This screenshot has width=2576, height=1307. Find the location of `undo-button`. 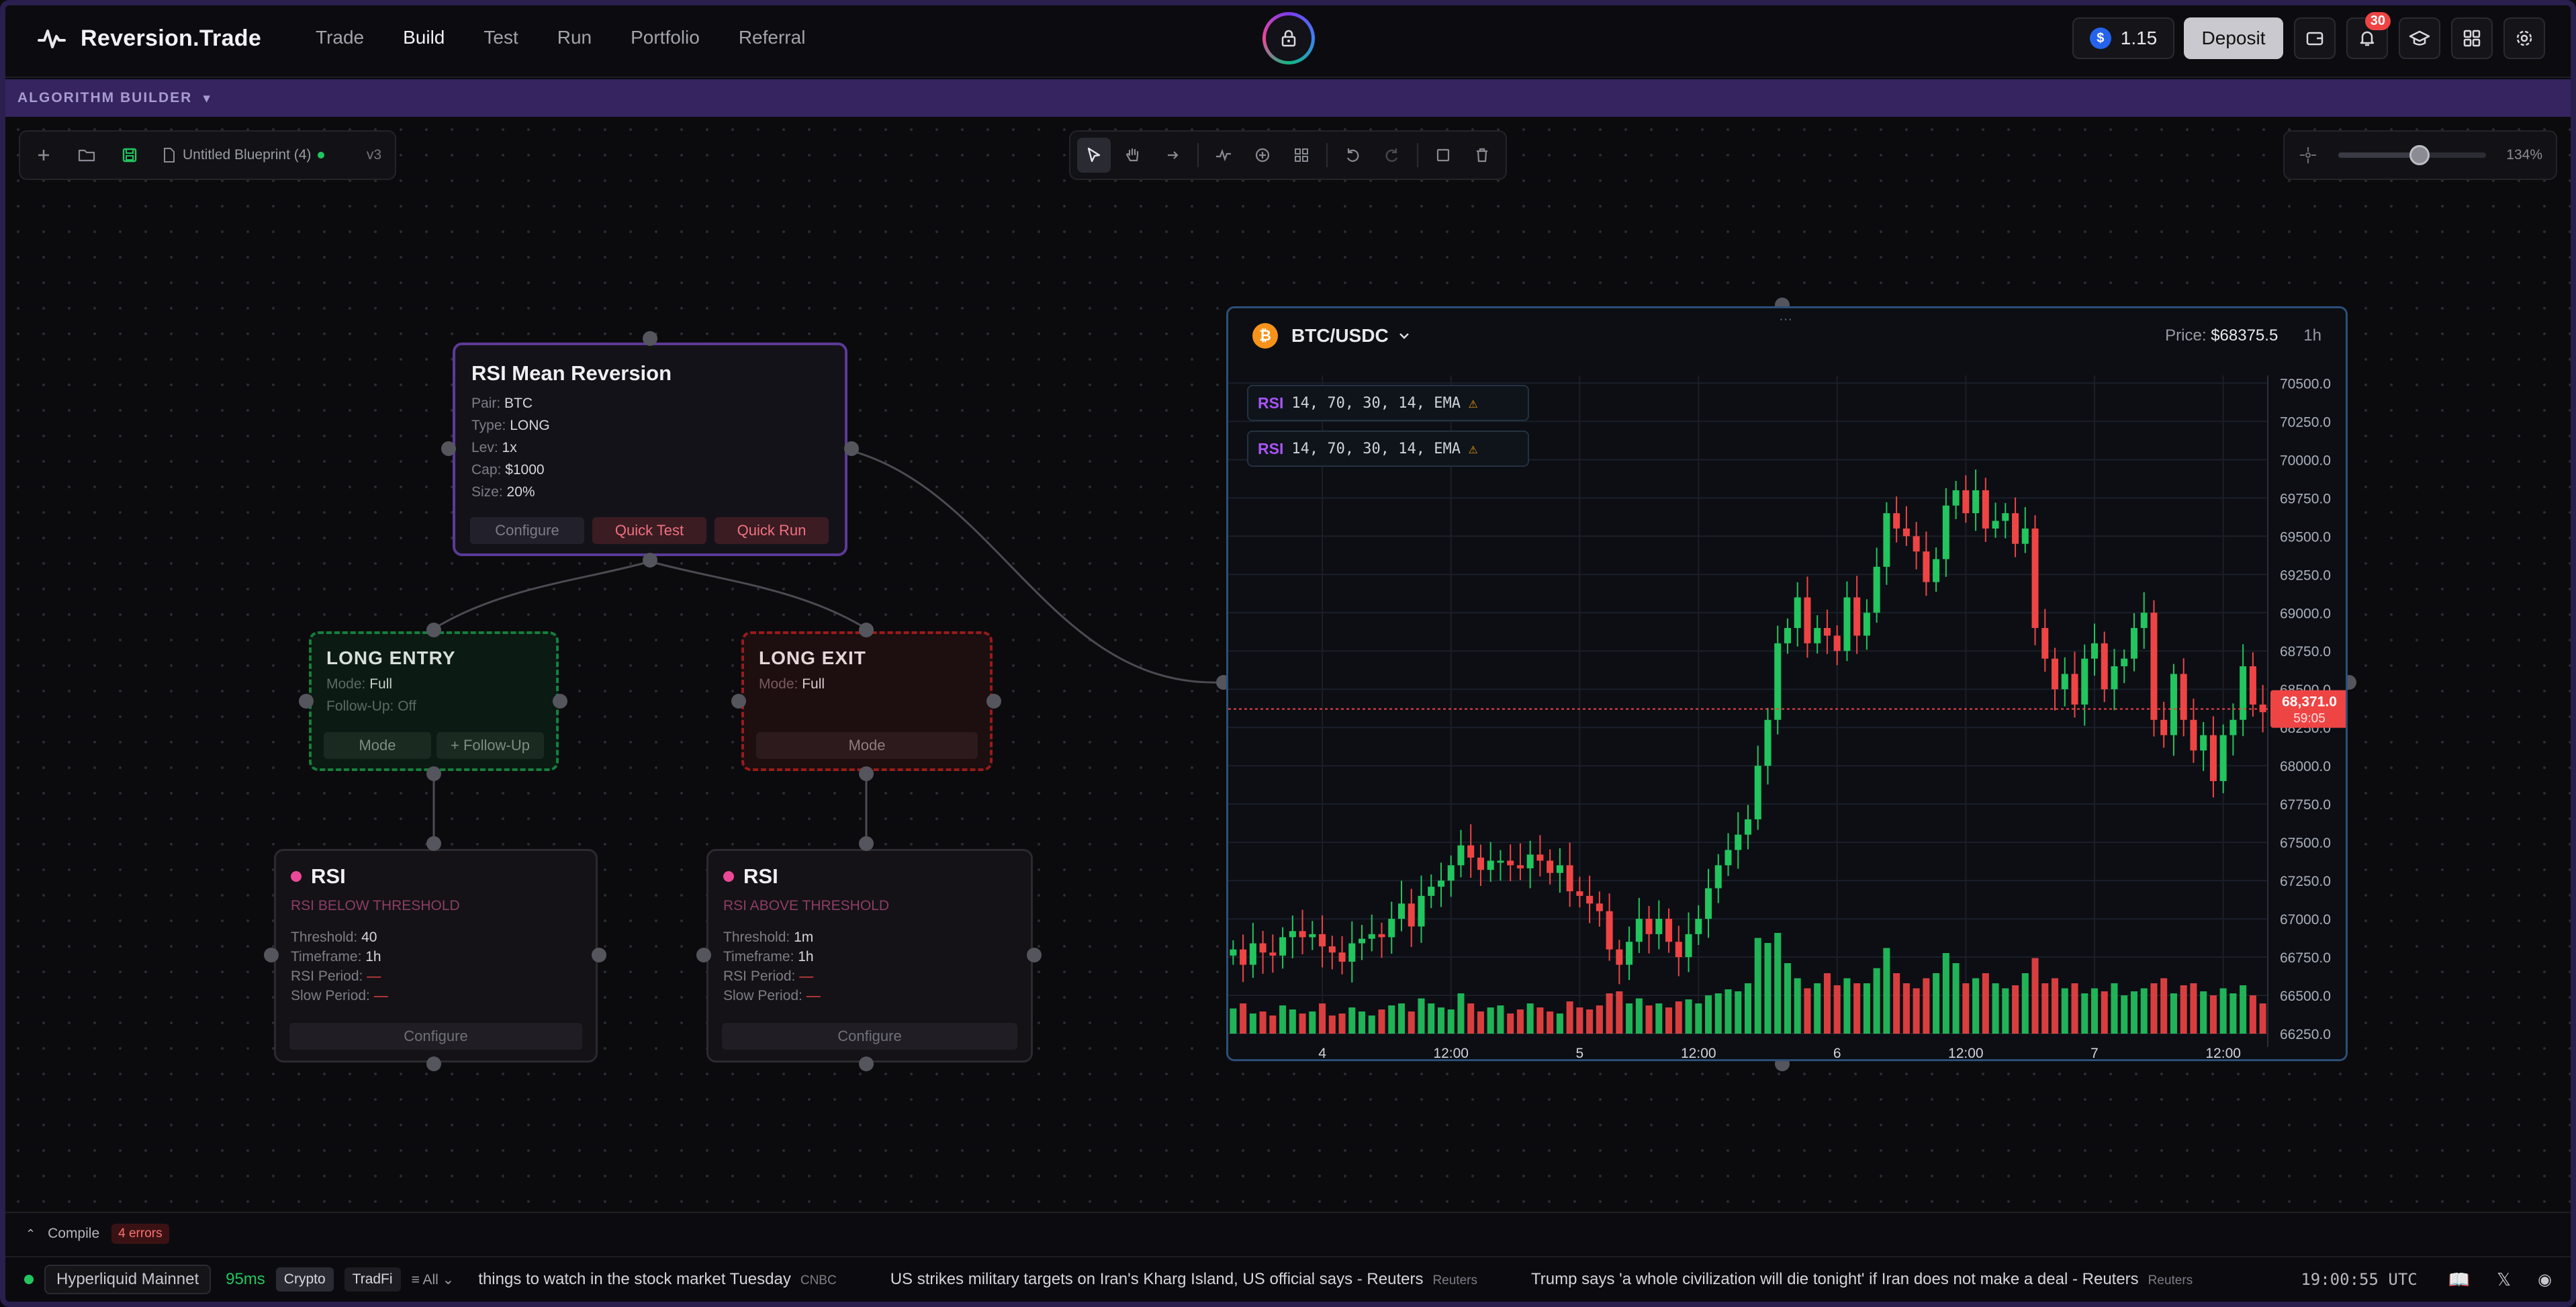

undo-button is located at coordinates (1352, 155).